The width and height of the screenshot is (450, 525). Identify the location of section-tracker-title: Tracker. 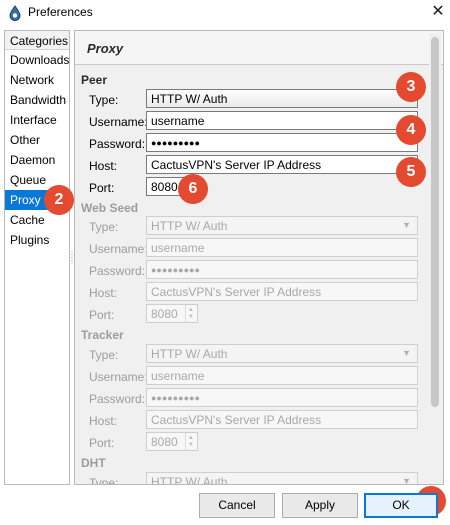
(102, 335).